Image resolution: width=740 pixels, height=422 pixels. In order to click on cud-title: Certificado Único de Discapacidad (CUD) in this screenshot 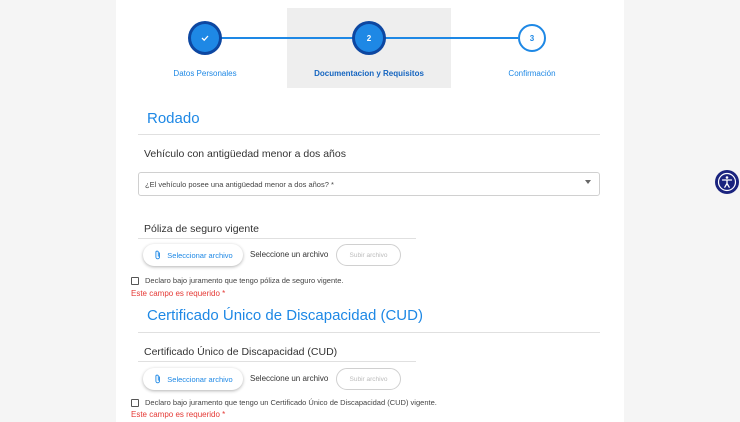, I will do `click(285, 315)`.